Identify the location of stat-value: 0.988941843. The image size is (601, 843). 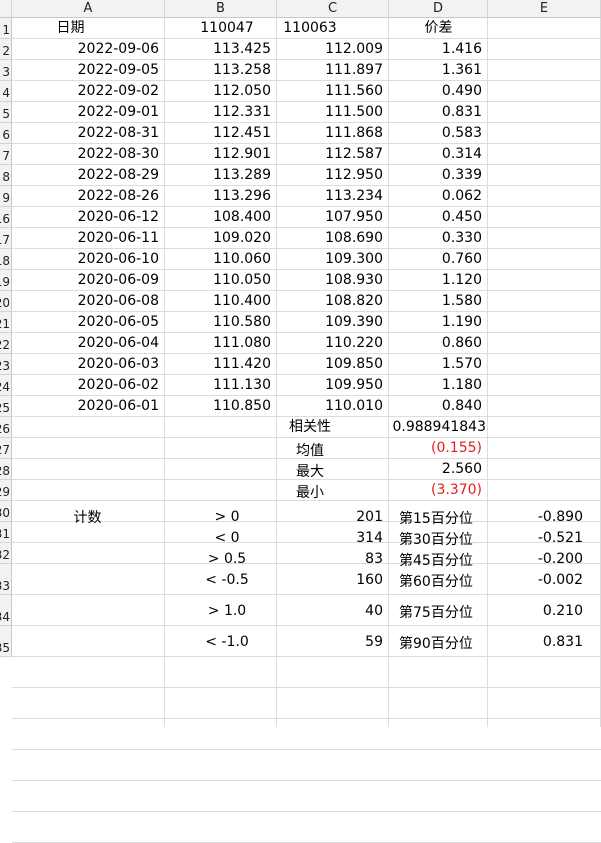
(438, 427).